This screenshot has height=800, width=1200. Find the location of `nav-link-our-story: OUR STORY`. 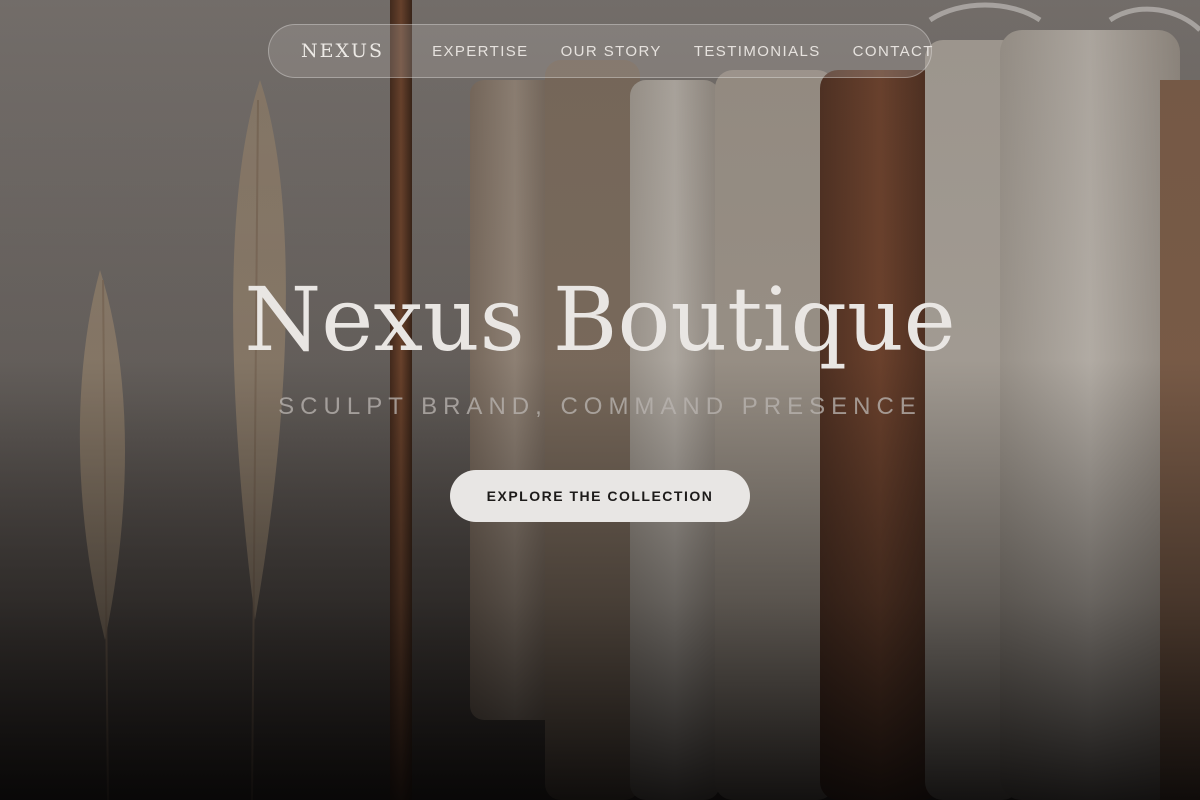

nav-link-our-story: OUR STORY is located at coordinates (611, 51).